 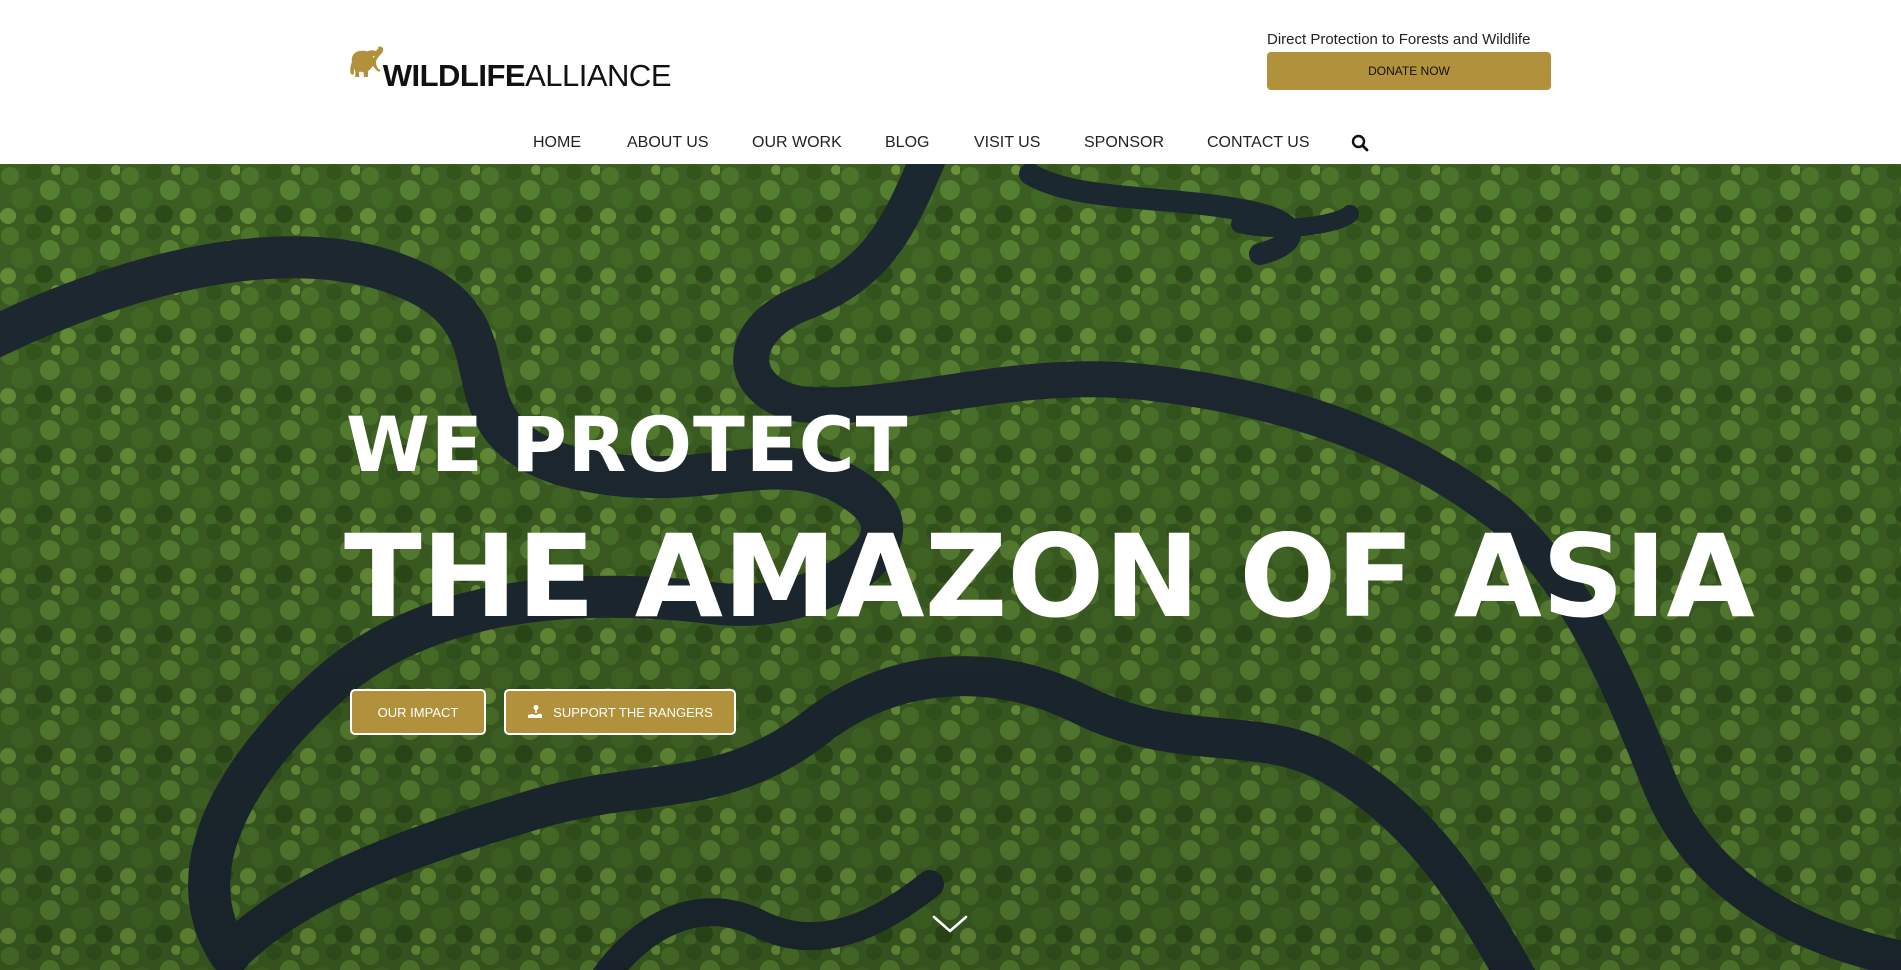 What do you see at coordinates (1360, 143) in the screenshot?
I see `search-icon` at bounding box center [1360, 143].